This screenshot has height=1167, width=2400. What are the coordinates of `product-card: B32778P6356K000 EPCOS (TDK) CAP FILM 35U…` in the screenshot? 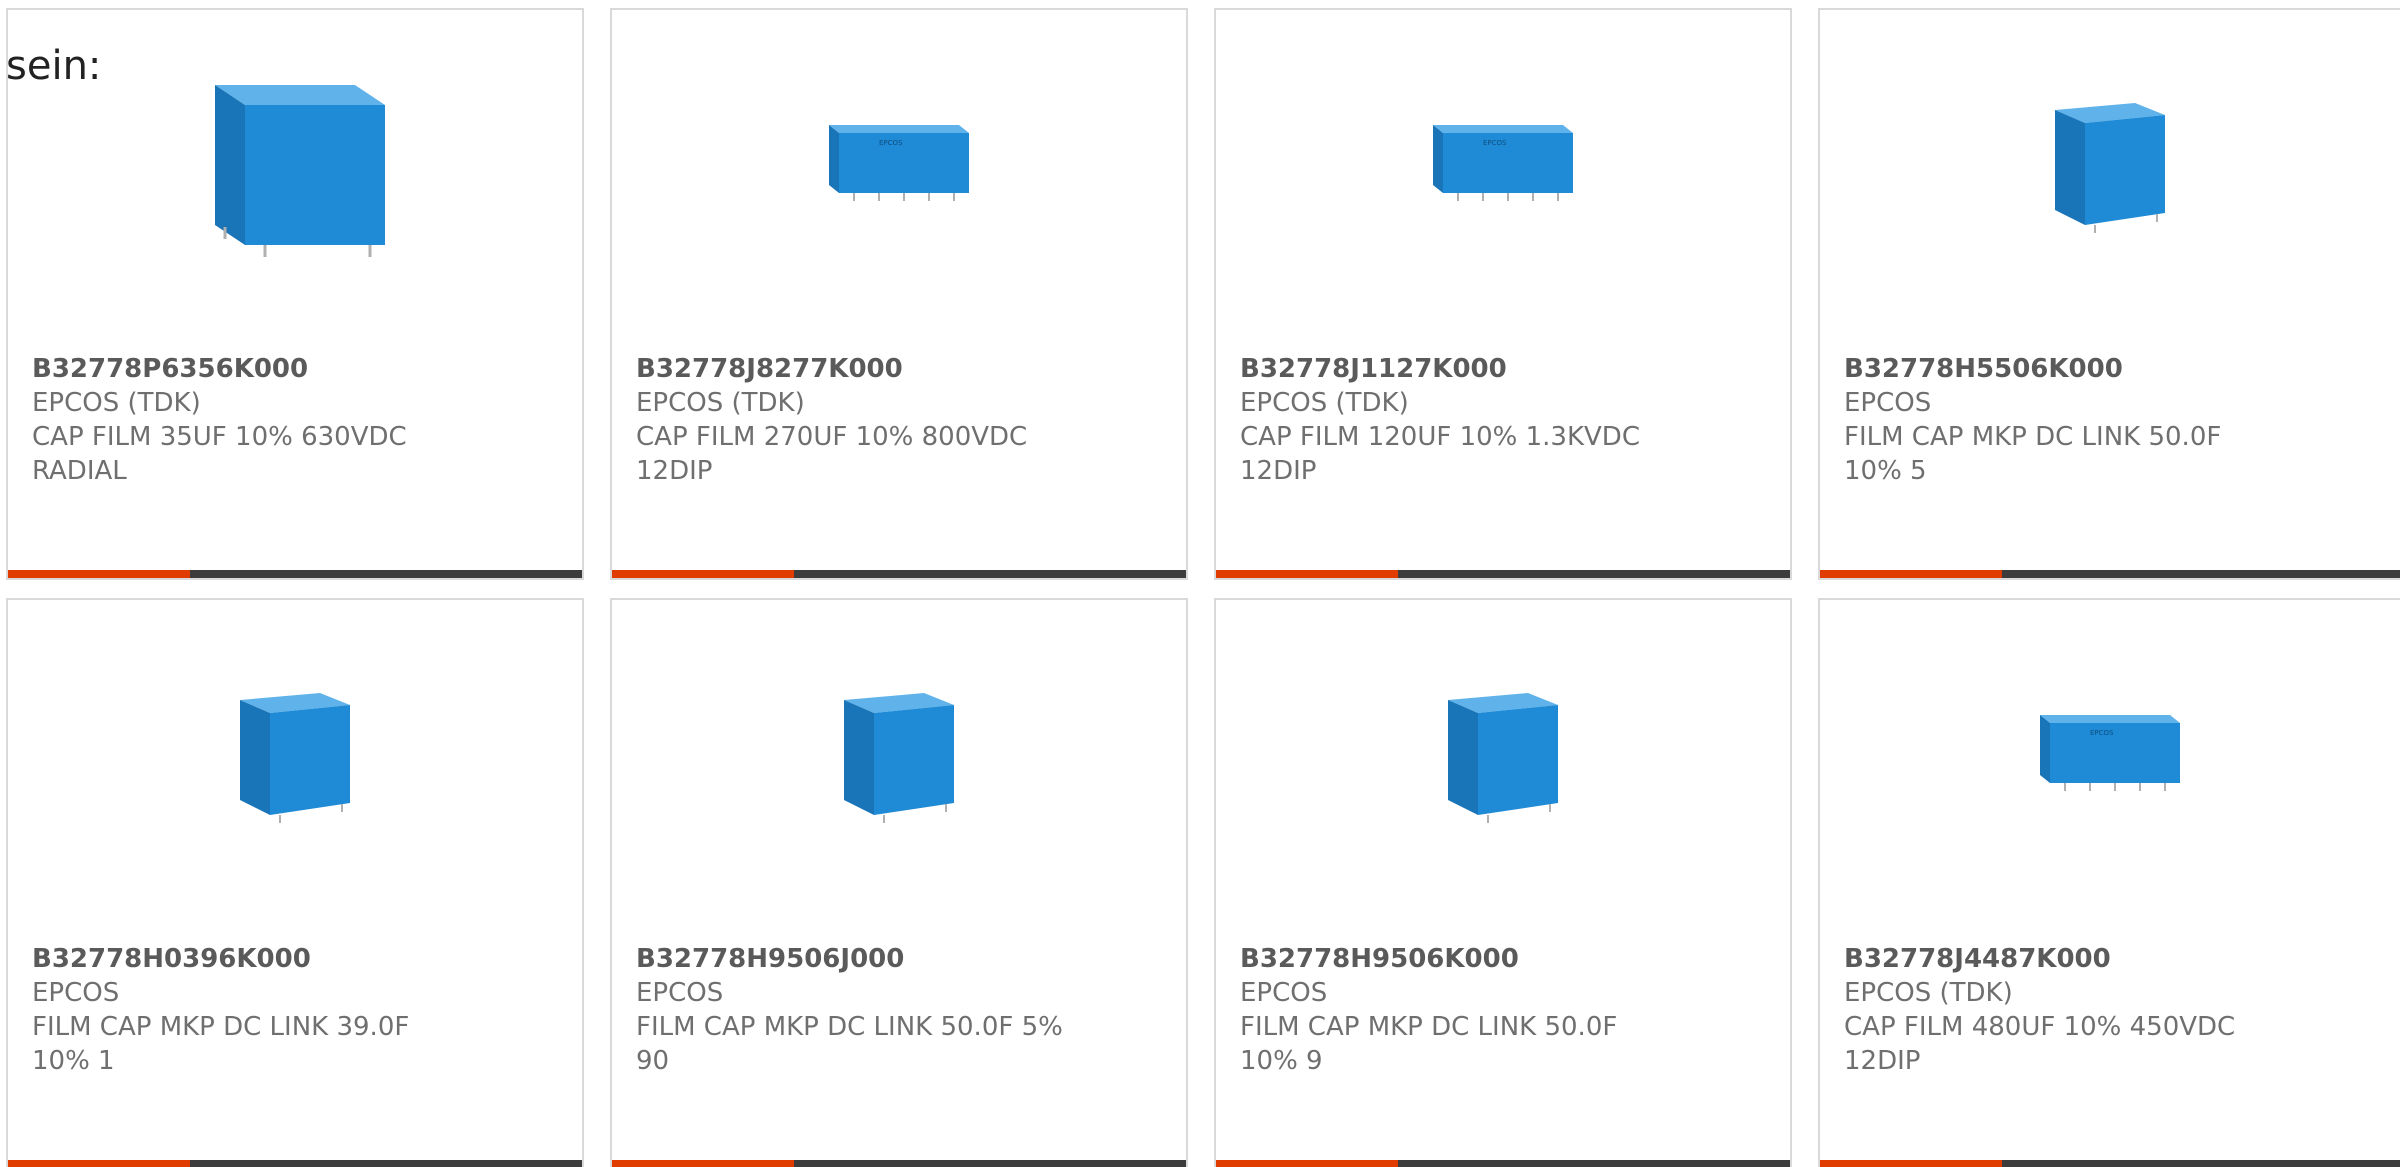 It's located at (295, 294).